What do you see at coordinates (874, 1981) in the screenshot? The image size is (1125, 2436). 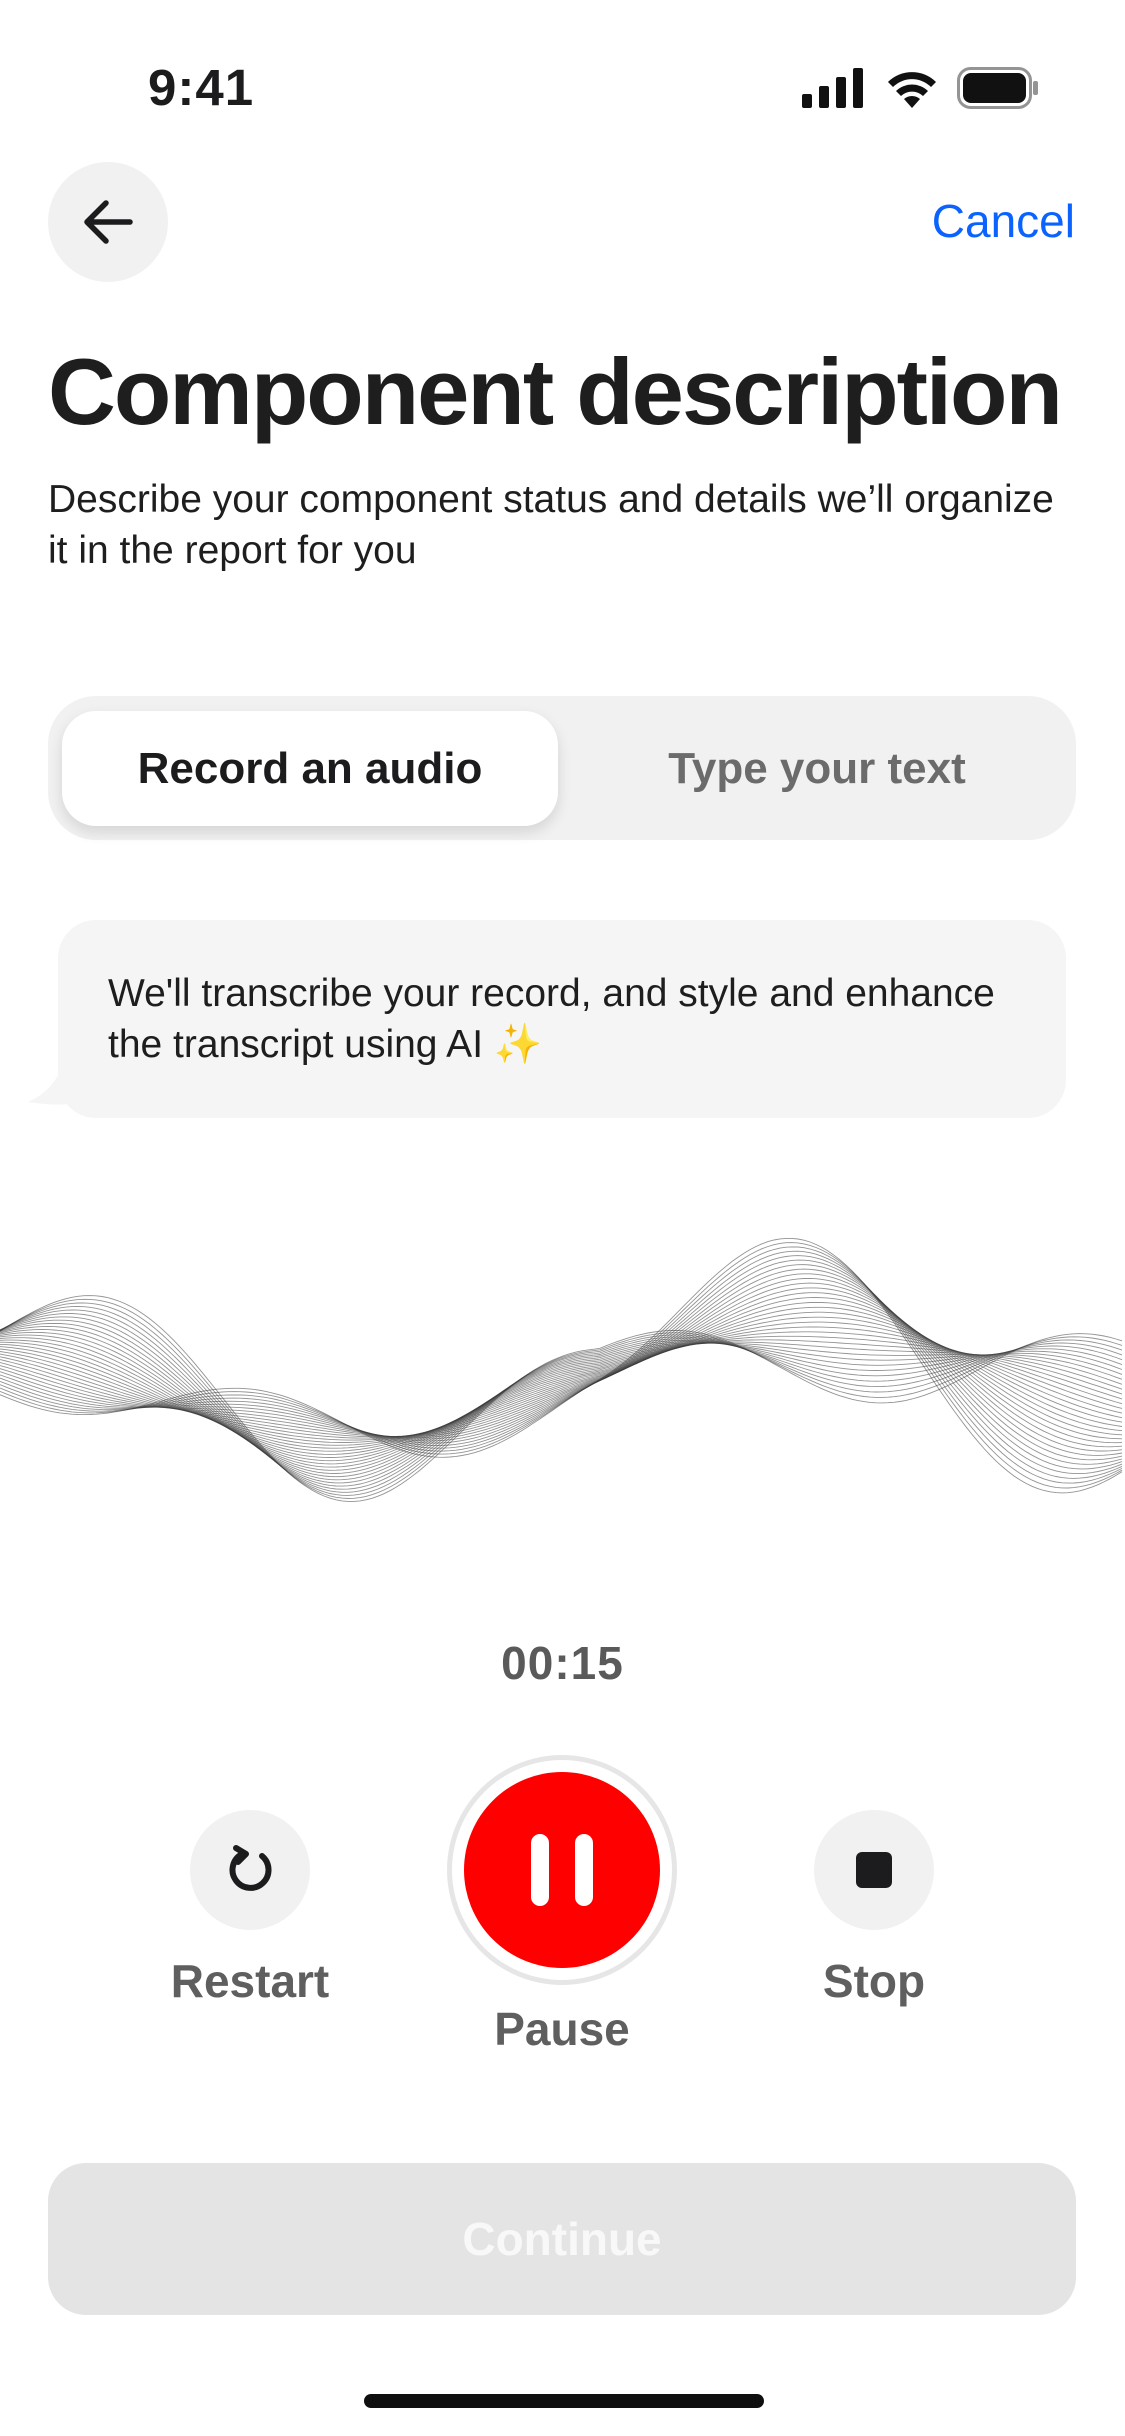 I see `stop-label: Stop` at bounding box center [874, 1981].